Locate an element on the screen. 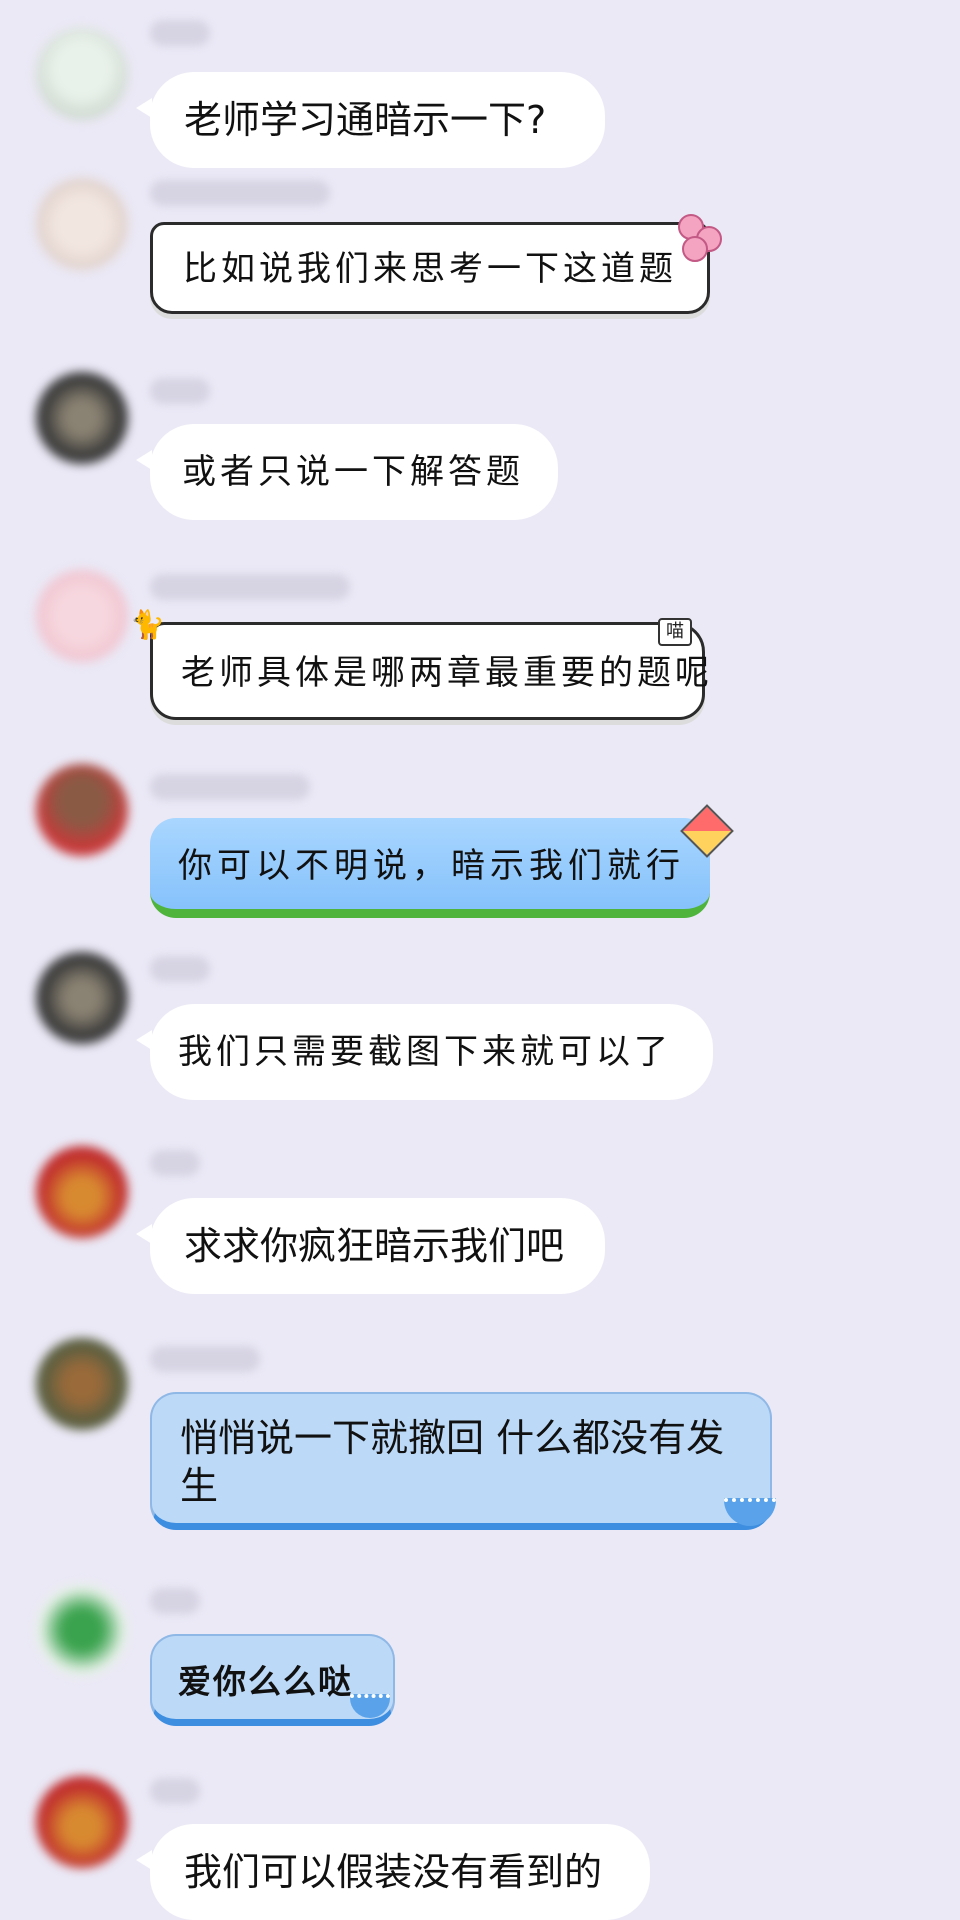 Image resolution: width=960 pixels, height=1920 pixels. message-text: 你可以不明说，暗示我们就行 is located at coordinates (431, 866).